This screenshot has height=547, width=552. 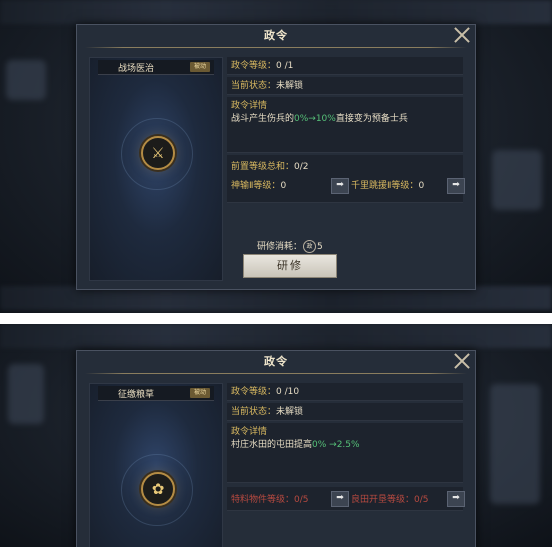 I want to click on crossed-swords-icon: ⚔, so click(x=158, y=153).